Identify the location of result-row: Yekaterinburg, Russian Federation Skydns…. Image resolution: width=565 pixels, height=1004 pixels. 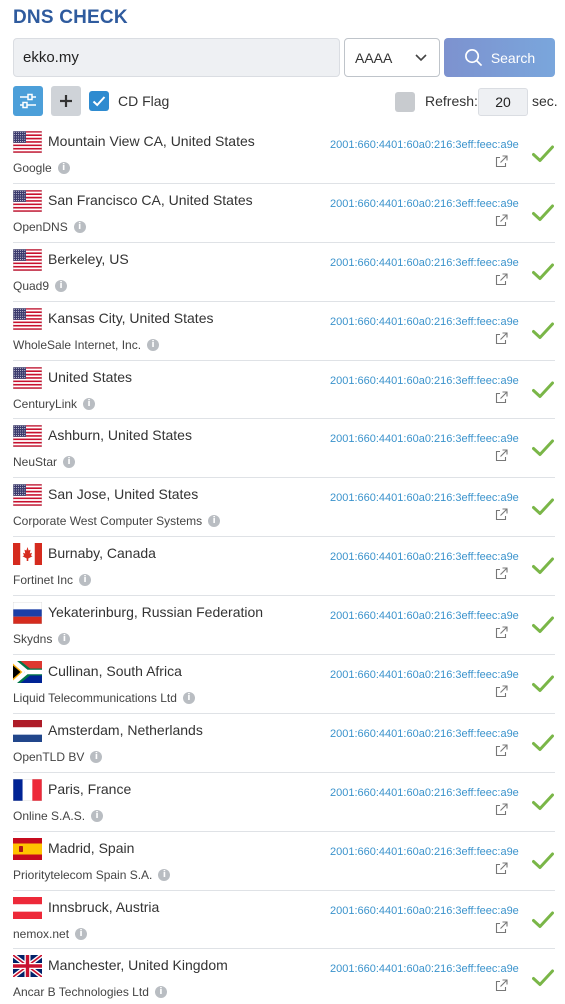
(284, 626).